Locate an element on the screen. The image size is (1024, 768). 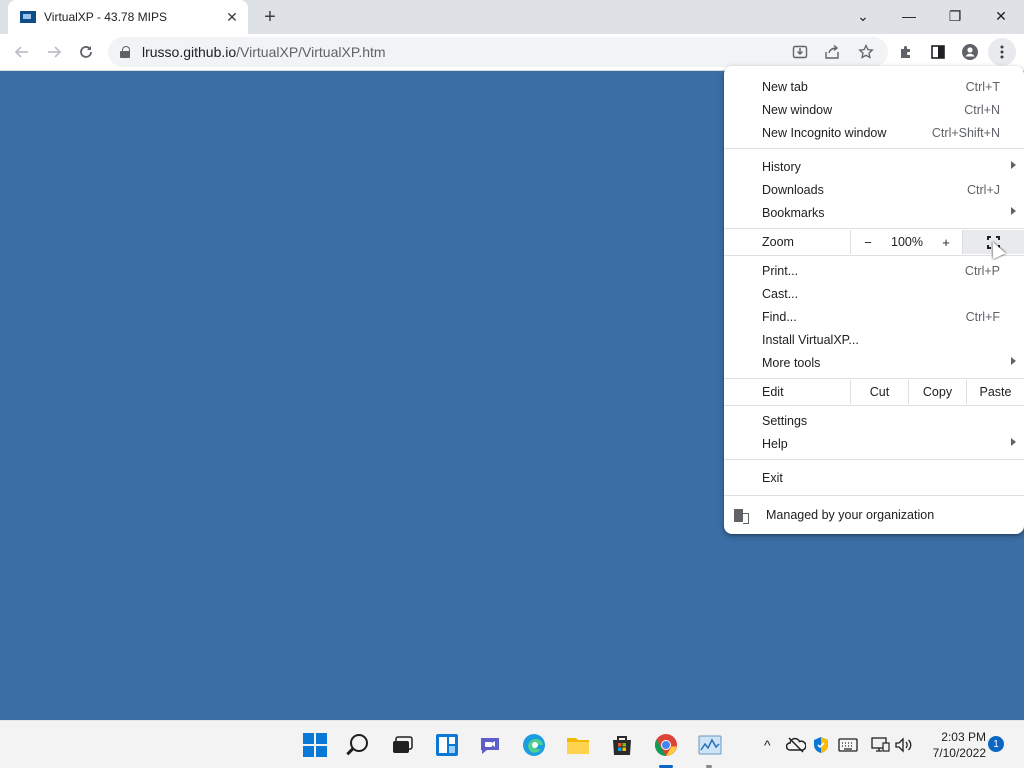
managed-label: Managed by your organization is located at coordinates (850, 515).